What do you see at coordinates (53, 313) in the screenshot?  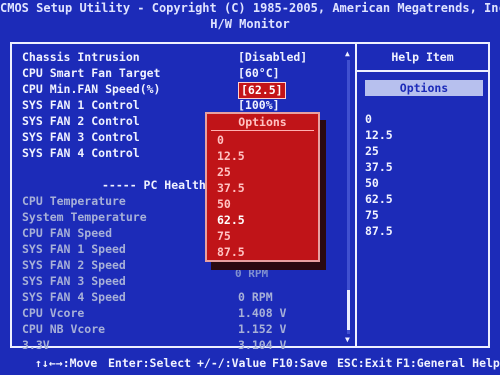 I see `health-label: CPU Vcore` at bounding box center [53, 313].